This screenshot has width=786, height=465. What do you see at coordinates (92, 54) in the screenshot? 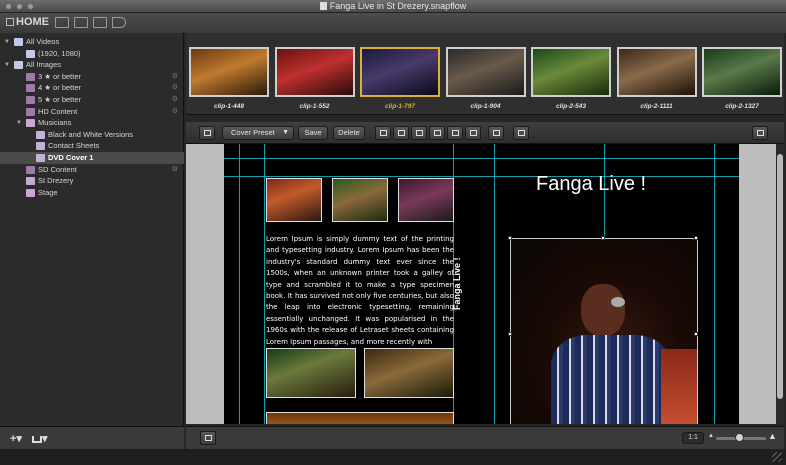
I see `sidebar-item: (1920, 1080)` at bounding box center [92, 54].